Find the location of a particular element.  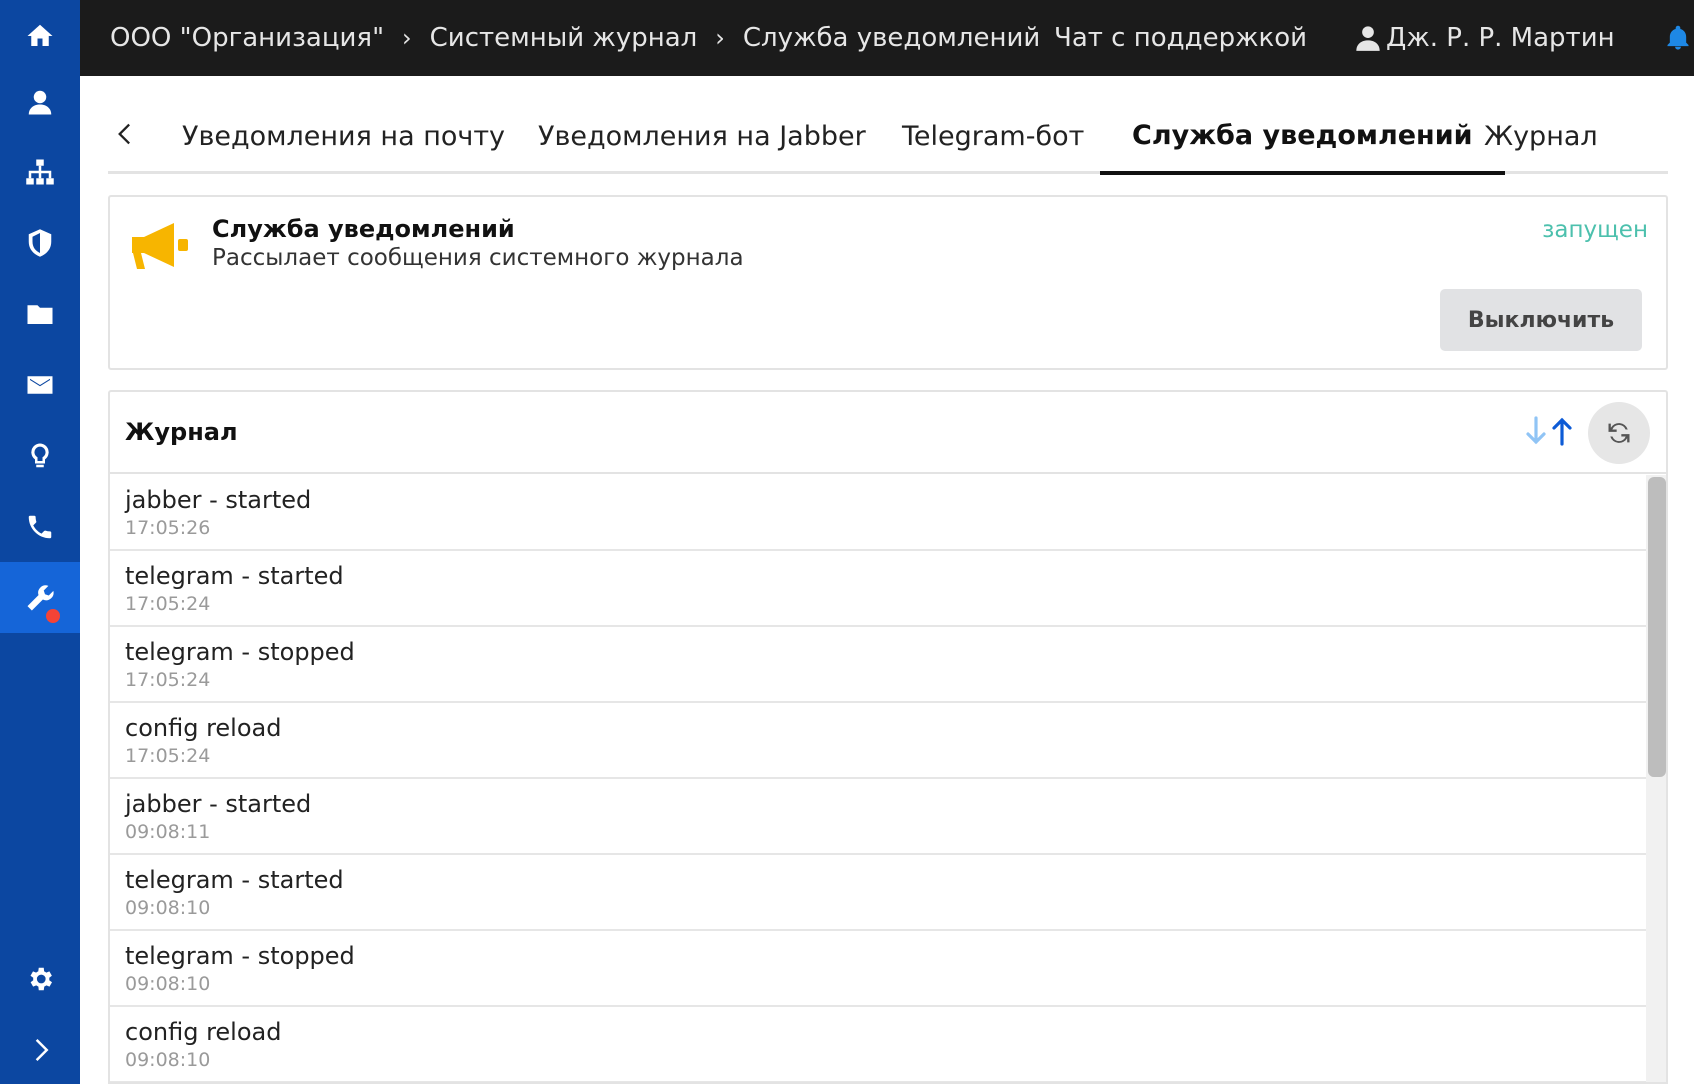

log-header: Журнал is located at coordinates (888, 433).